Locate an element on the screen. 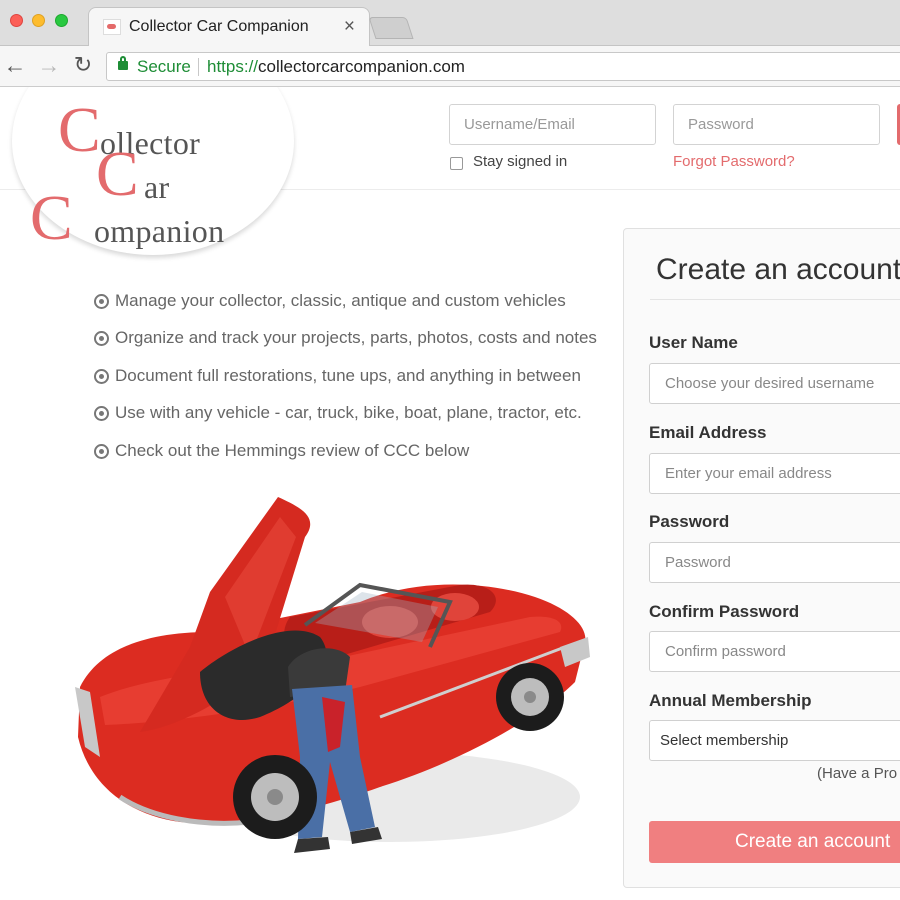 The height and width of the screenshot is (900, 900). url-scheme: https:// is located at coordinates (233, 66).